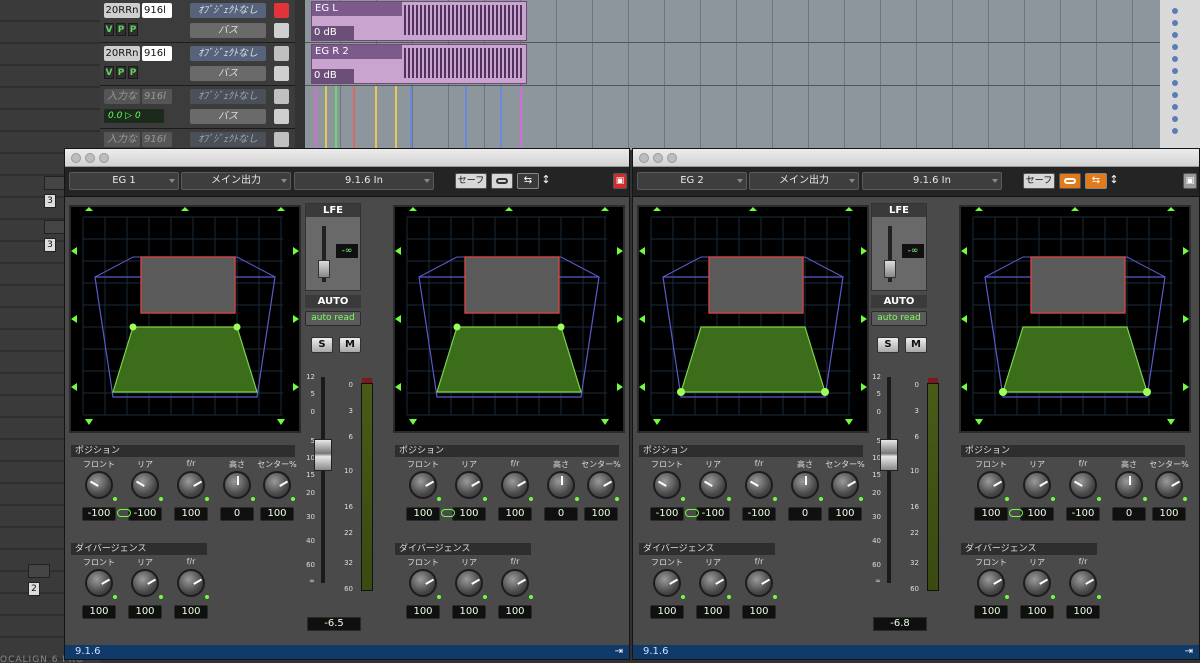  What do you see at coordinates (347, 251) in the screenshot?
I see `lfe-value: -∞` at bounding box center [347, 251].